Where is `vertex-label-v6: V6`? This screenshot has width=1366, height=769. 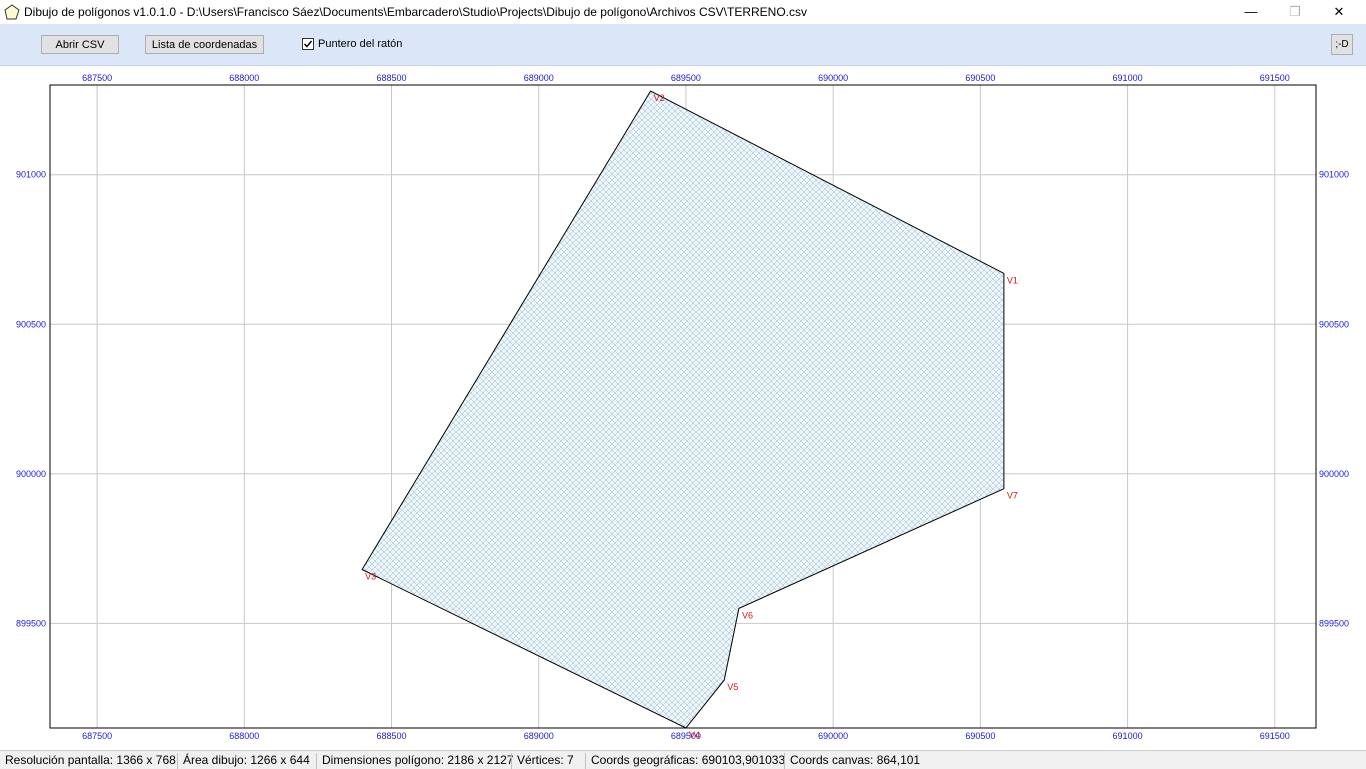
vertex-label-v6: V6 is located at coordinates (747, 615).